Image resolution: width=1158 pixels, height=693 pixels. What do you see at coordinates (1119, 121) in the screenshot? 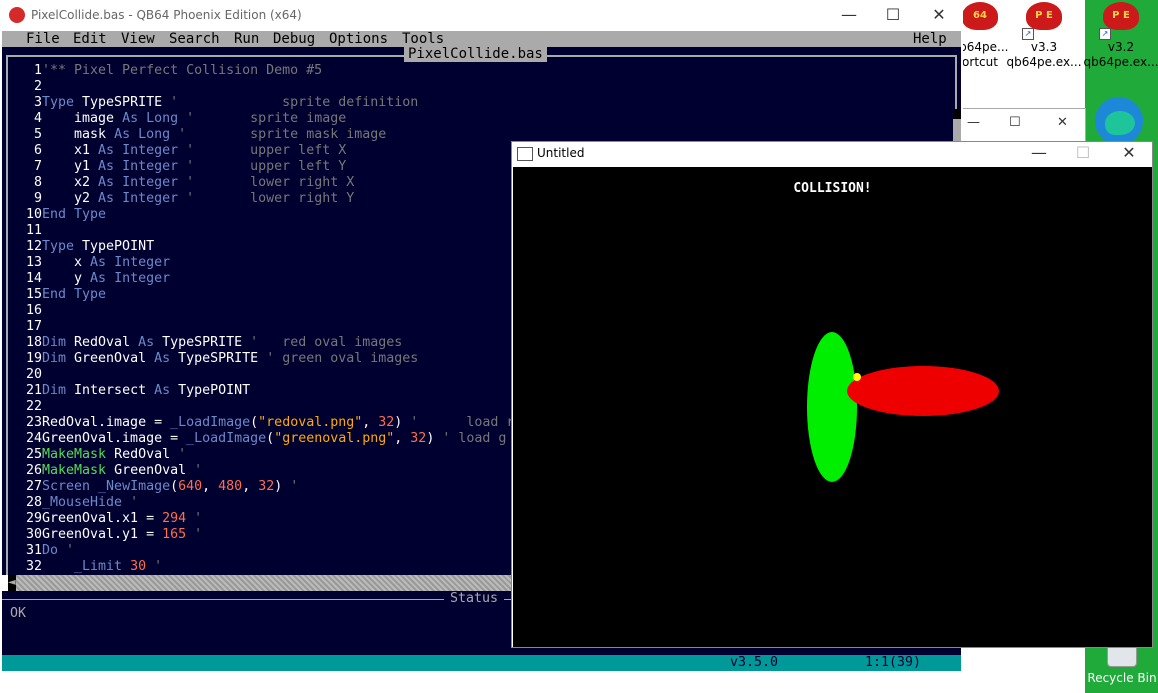
I see `edge-browser-icon` at bounding box center [1119, 121].